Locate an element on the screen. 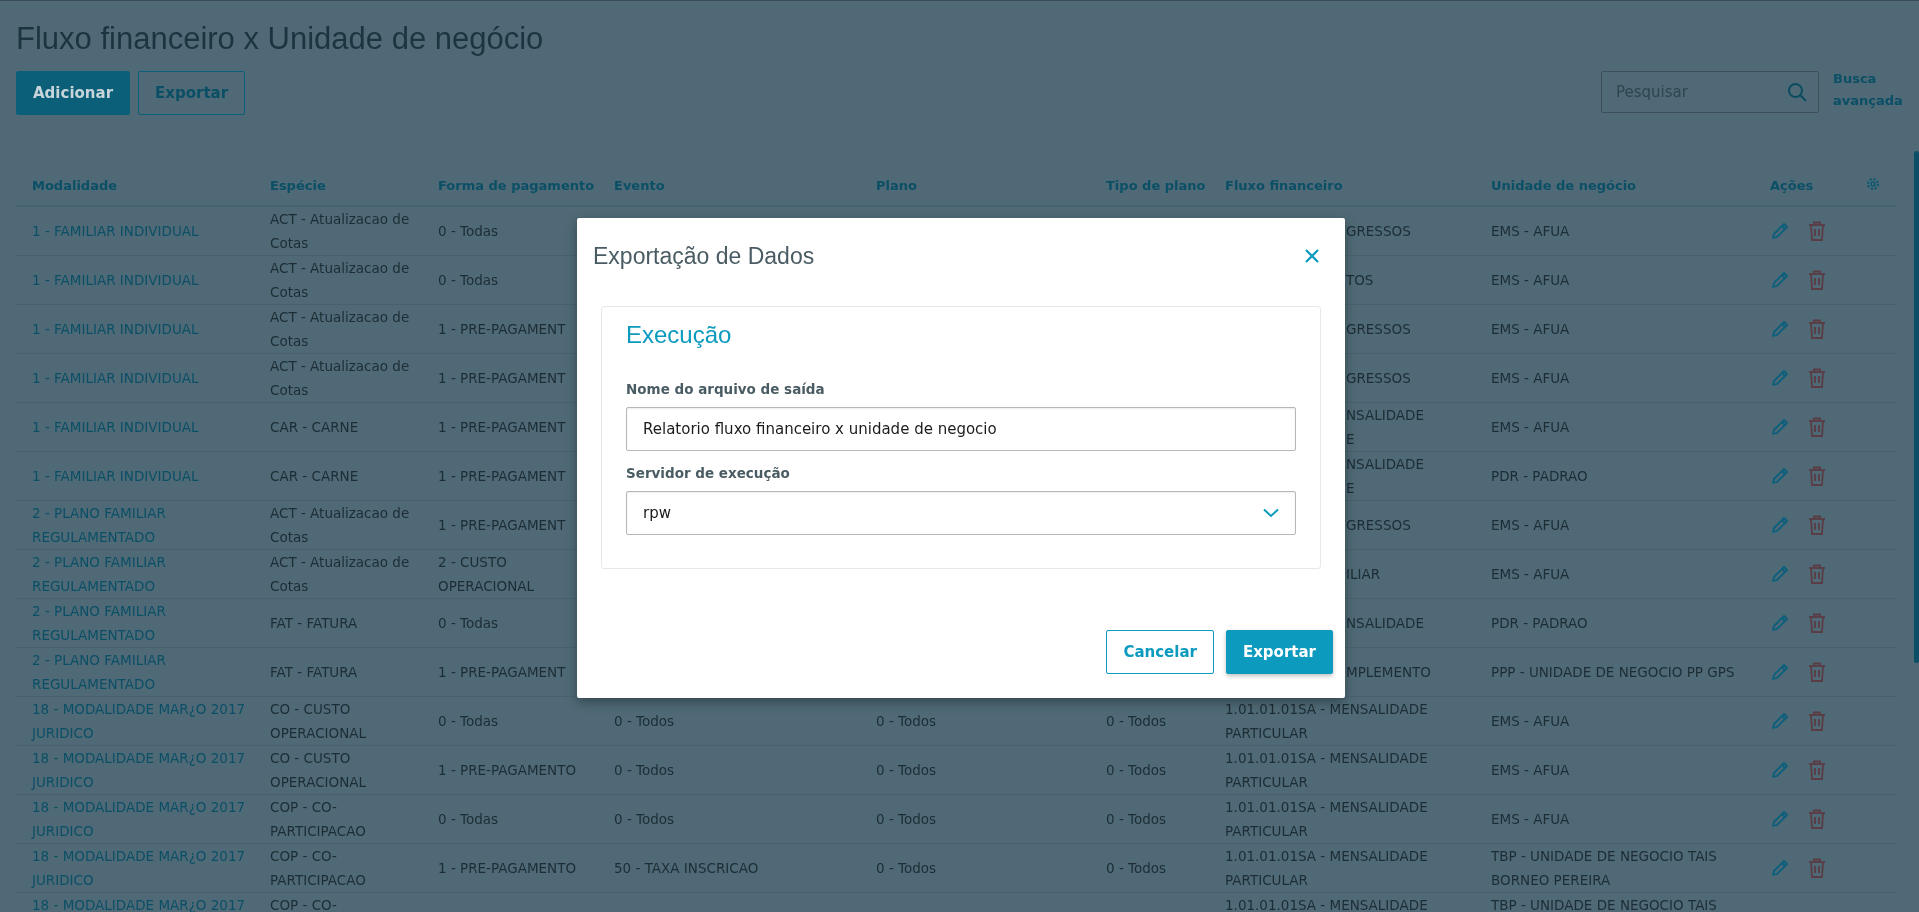  column-header: Plano is located at coordinates (896, 185).